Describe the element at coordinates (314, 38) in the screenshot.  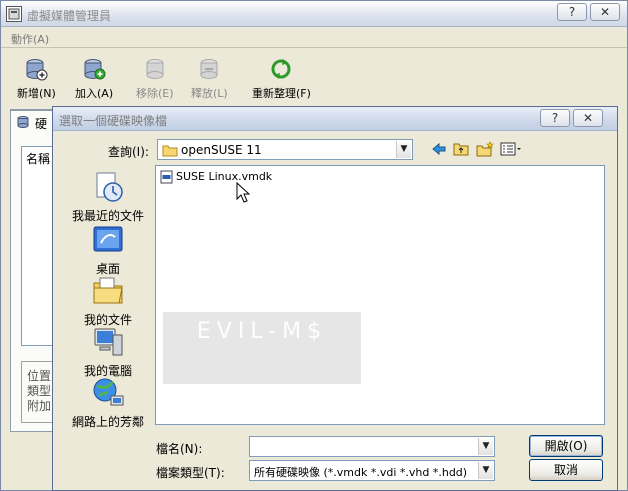
I see `menubar: 動作(A)` at that location.